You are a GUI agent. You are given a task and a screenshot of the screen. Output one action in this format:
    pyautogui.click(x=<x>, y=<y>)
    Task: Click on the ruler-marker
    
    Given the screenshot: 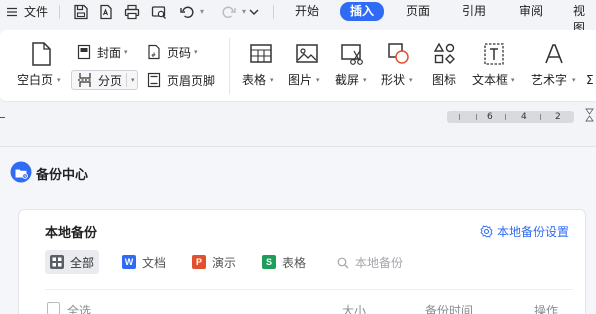 What is the action you would take?
    pyautogui.click(x=2, y=117)
    